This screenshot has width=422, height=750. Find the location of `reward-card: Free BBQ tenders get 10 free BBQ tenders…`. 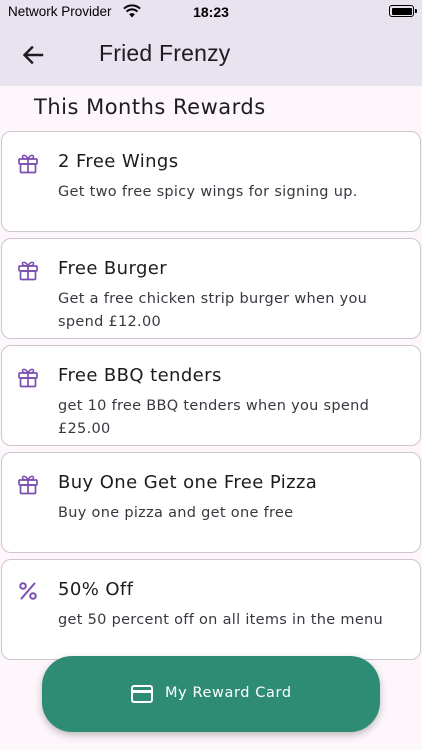

reward-card: Free BBQ tenders get 10 free BBQ tenders… is located at coordinates (211, 395).